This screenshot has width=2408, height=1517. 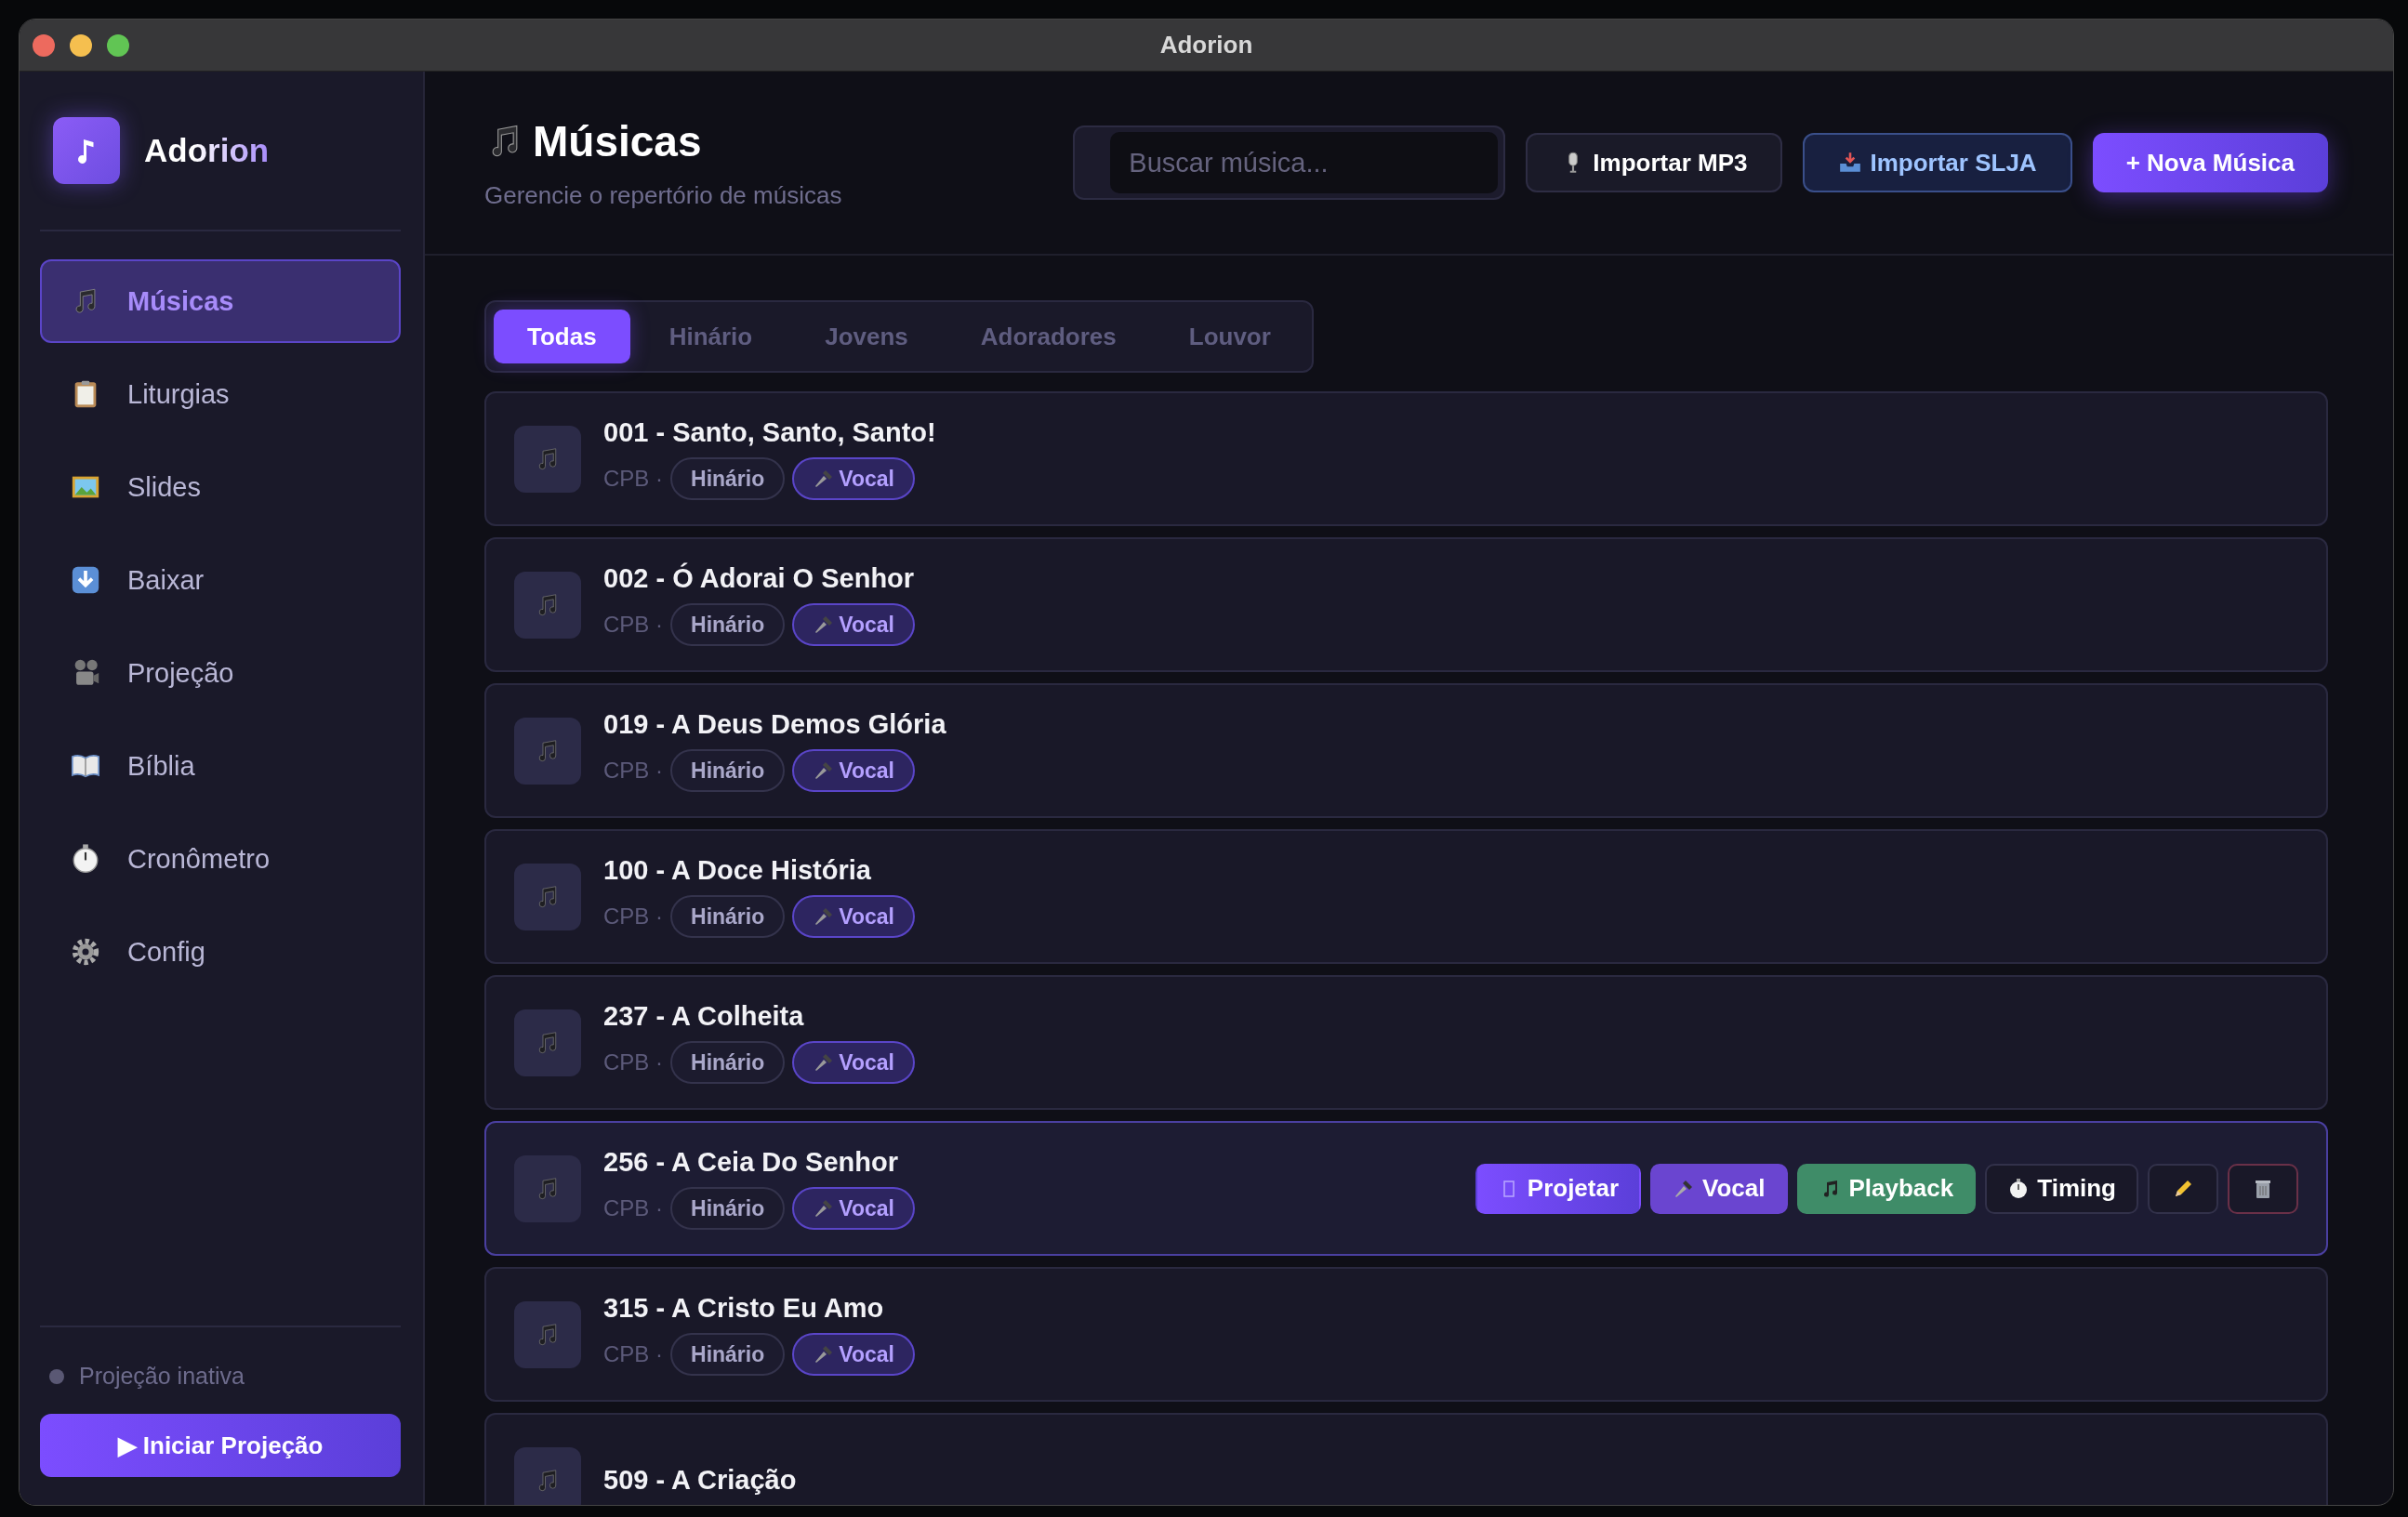 What do you see at coordinates (1850, 163) in the screenshot?
I see `inbox-tray-icon` at bounding box center [1850, 163].